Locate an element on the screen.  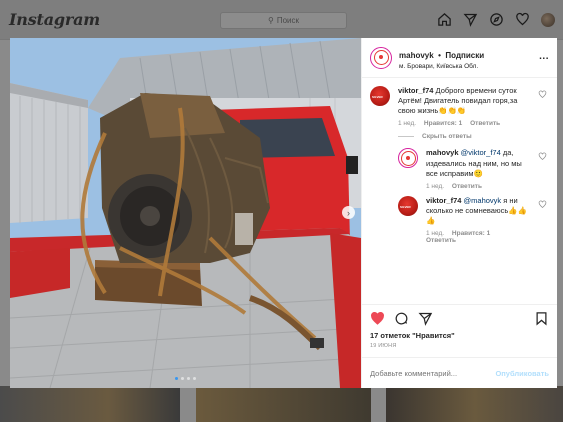
comment-mention: @mahovyk is located at coordinates (483, 200).